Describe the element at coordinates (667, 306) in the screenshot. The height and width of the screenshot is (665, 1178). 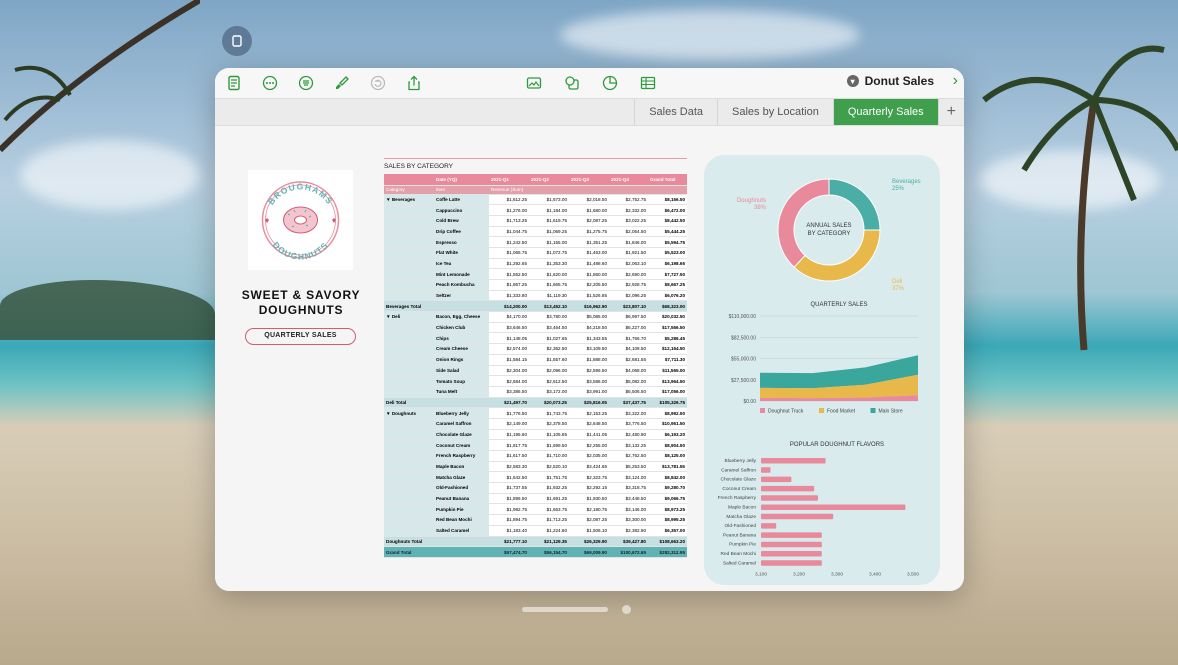
I see `table-cell: $68,323.00` at that location.